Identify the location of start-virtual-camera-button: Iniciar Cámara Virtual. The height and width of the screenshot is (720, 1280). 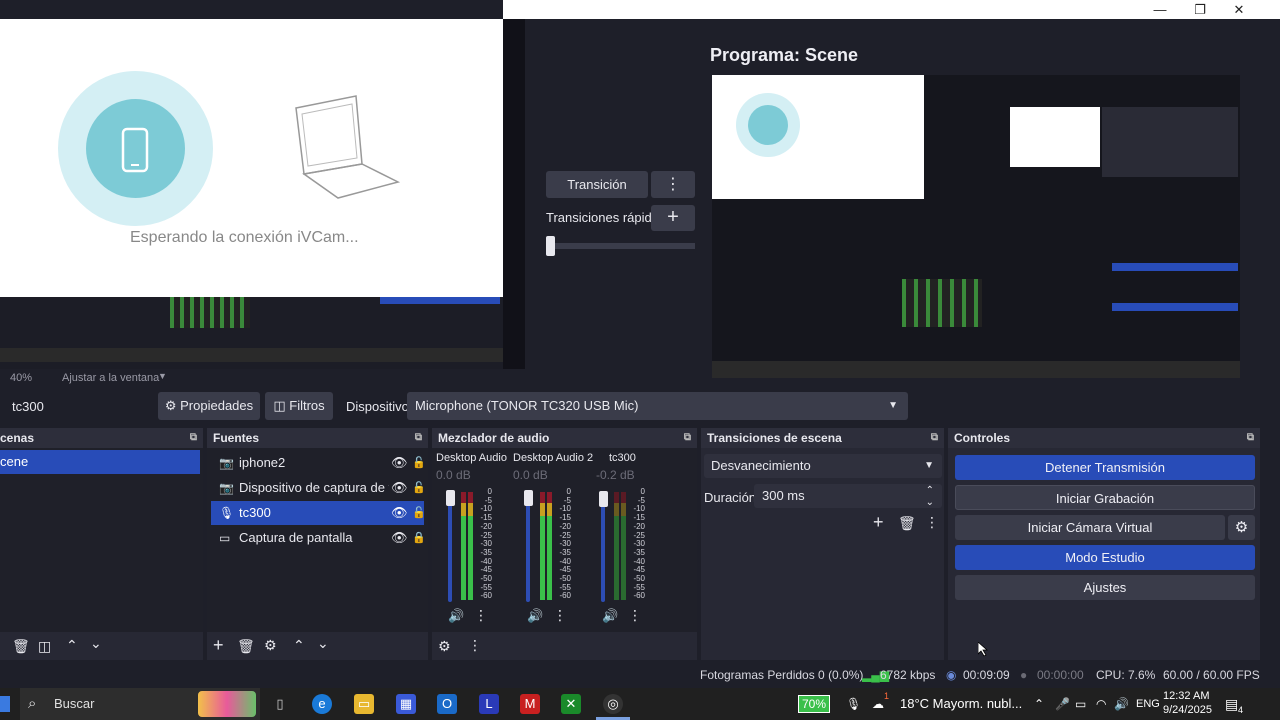
(1090, 527).